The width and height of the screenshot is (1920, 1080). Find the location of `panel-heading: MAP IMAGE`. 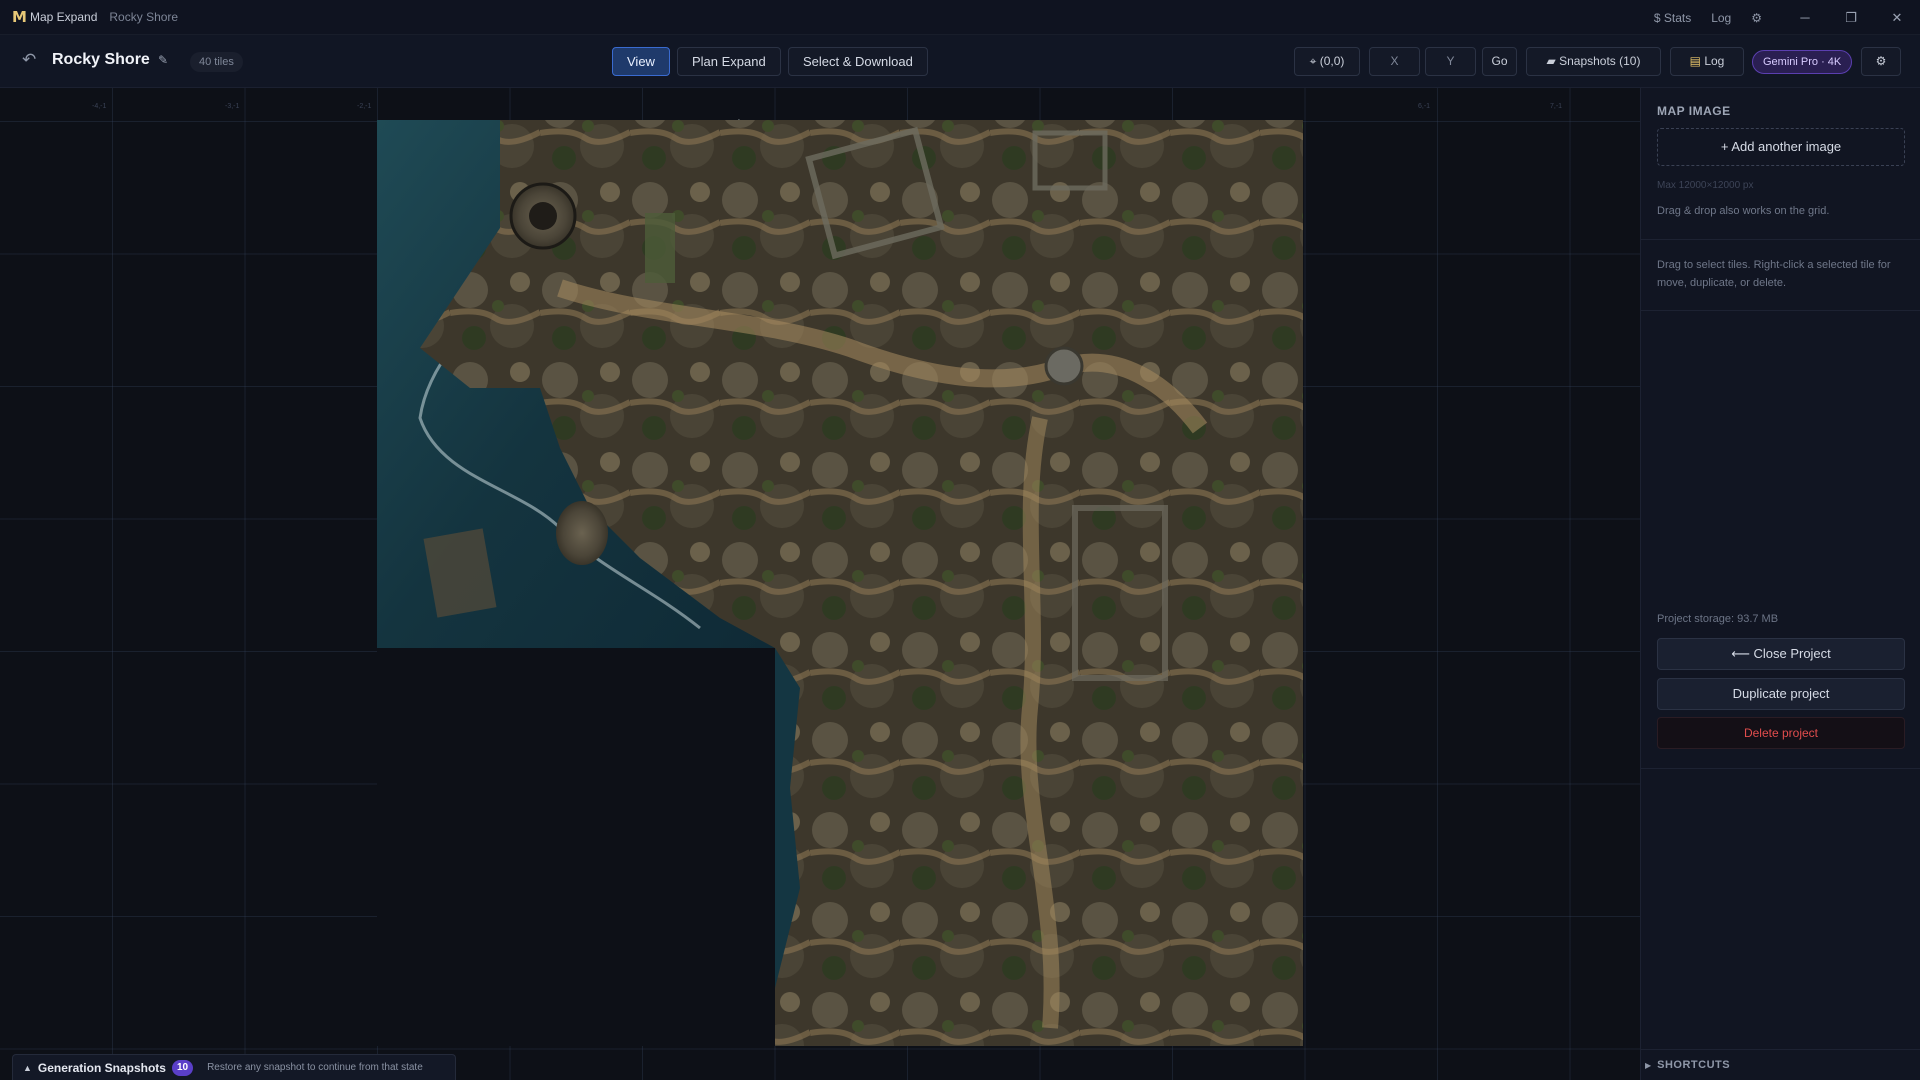

panel-heading: MAP IMAGE is located at coordinates (1694, 111).